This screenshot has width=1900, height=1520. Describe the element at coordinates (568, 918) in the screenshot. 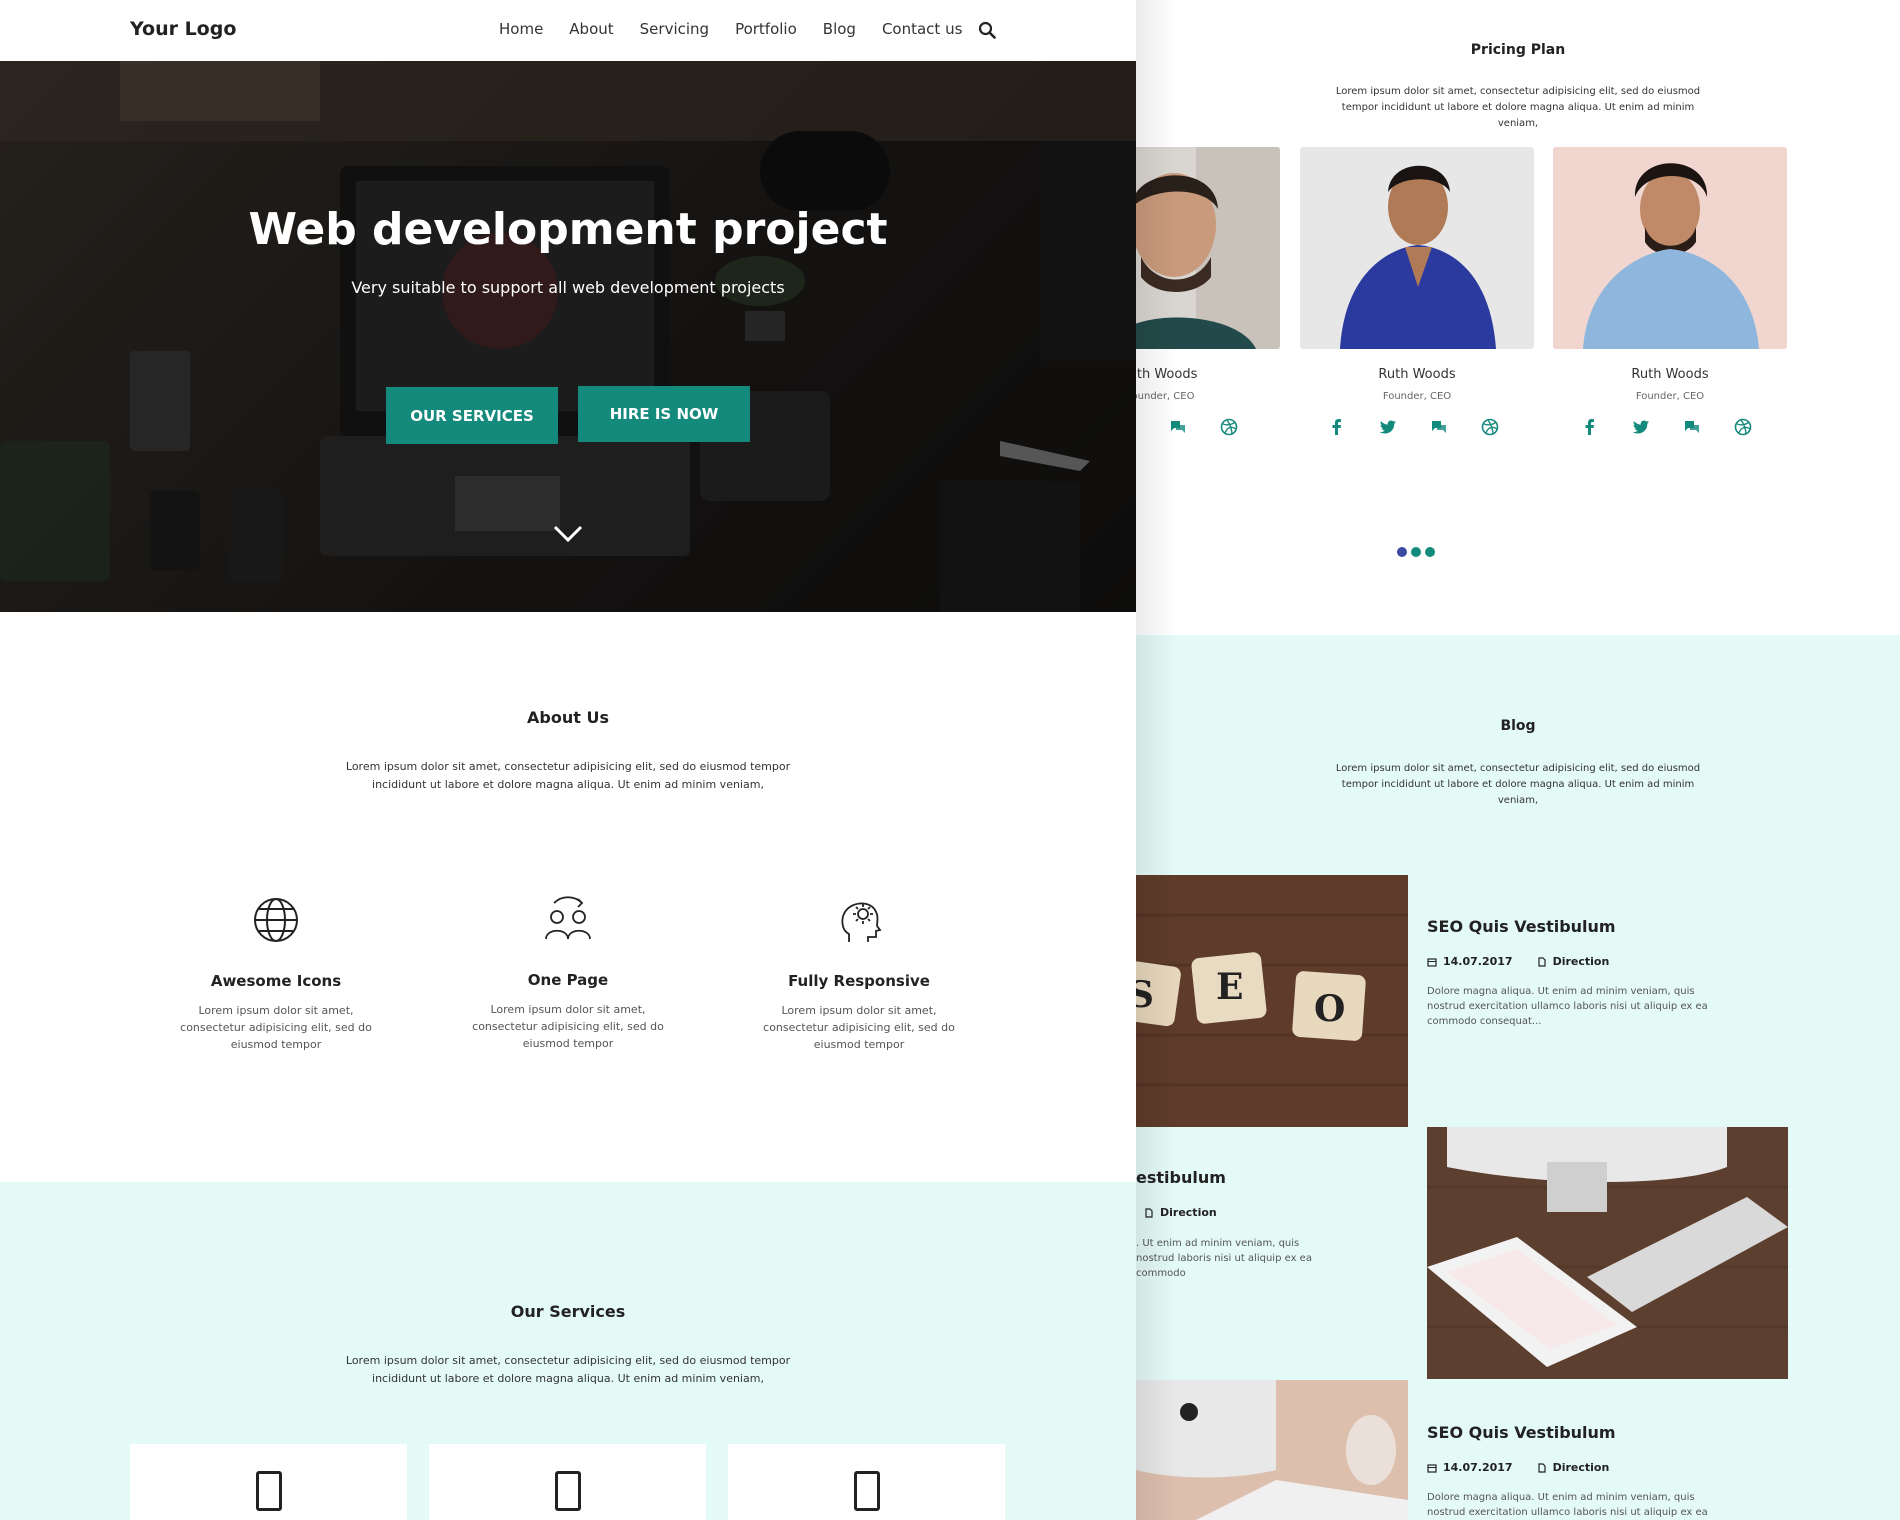

I see `users-sync-icon` at that location.